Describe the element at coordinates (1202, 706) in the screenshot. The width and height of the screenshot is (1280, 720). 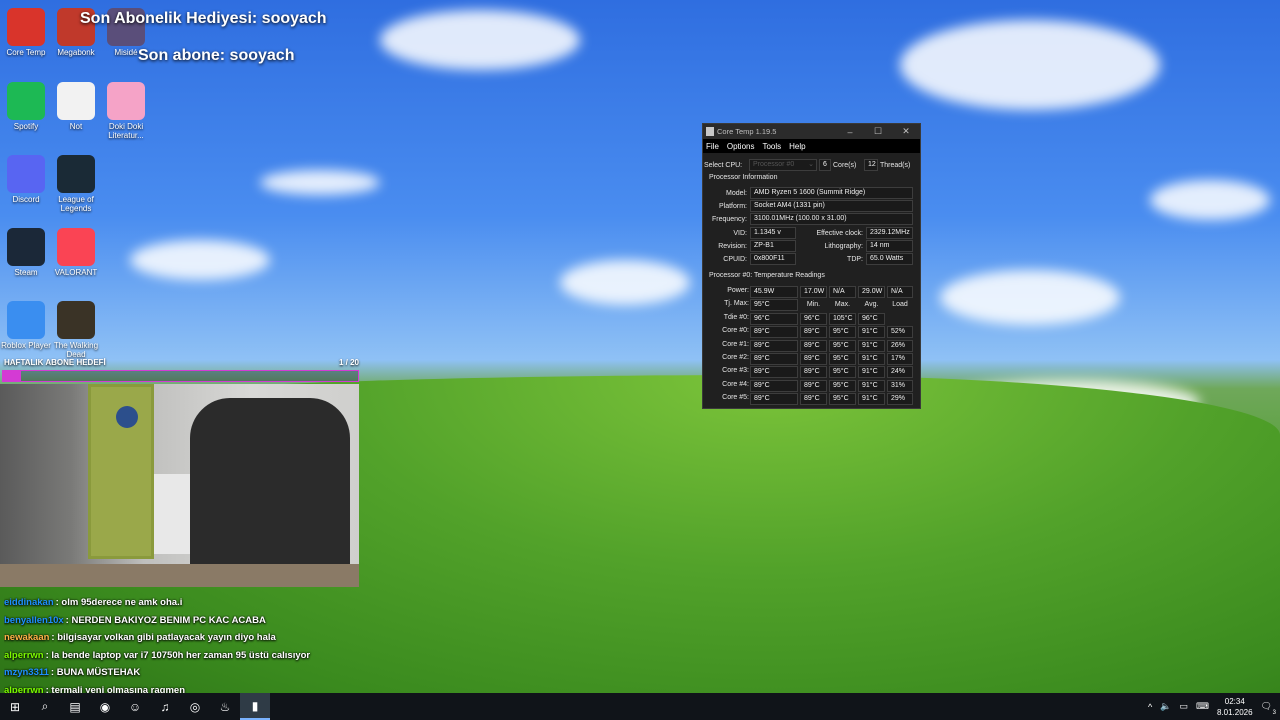
I see `language-icon: ⌨` at that location.